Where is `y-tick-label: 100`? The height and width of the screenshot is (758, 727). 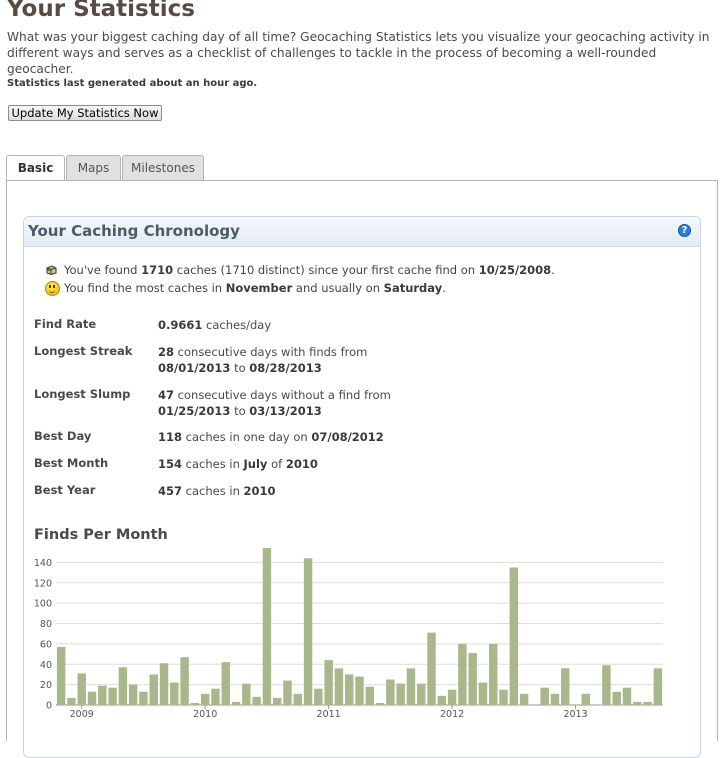 y-tick-label: 100 is located at coordinates (43, 604).